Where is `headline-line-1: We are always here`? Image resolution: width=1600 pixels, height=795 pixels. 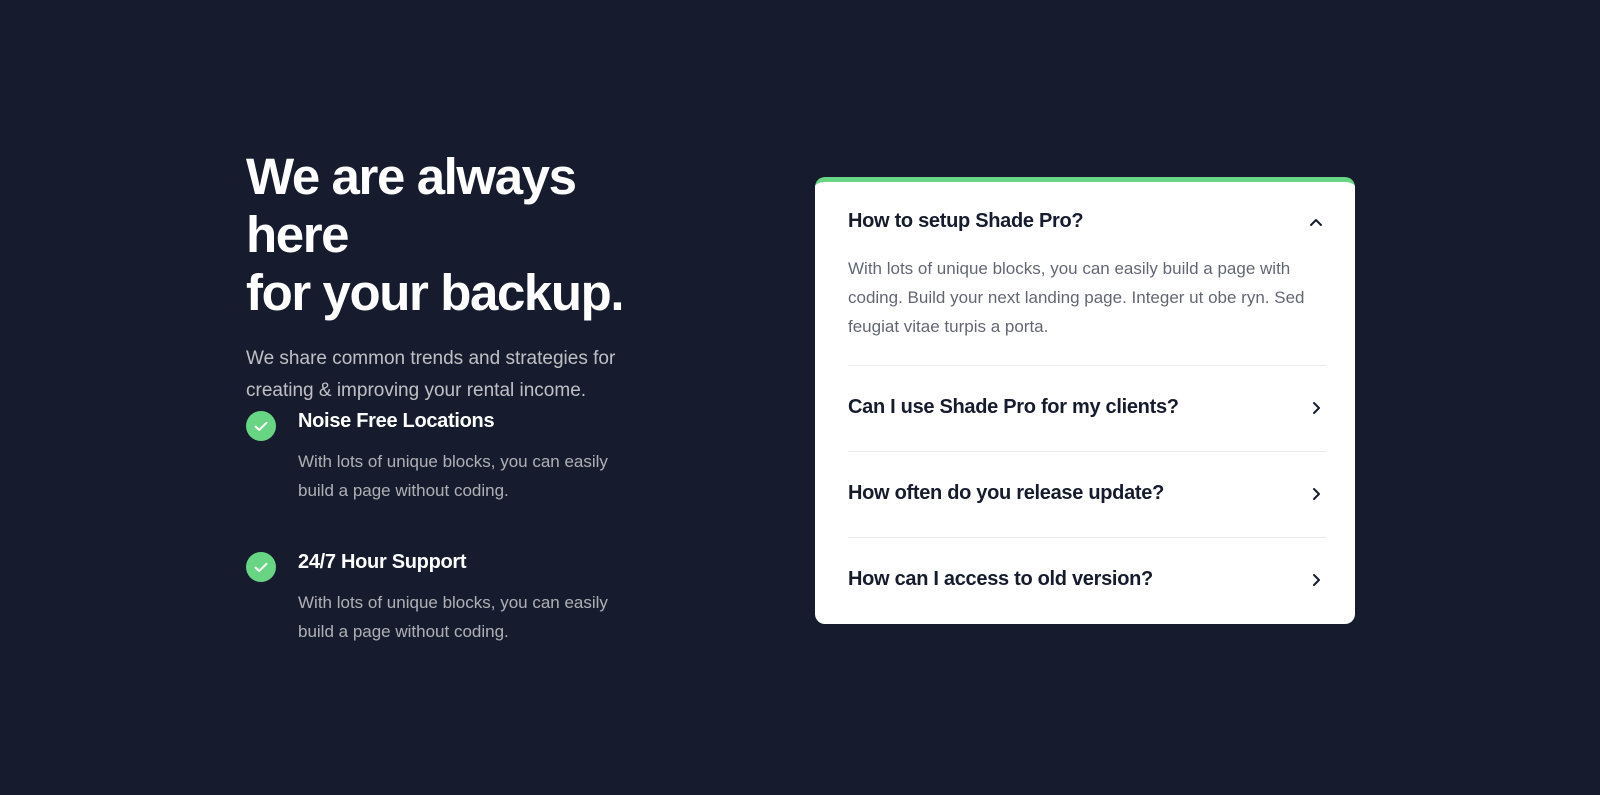 headline-line-1: We are always here is located at coordinates (411, 205).